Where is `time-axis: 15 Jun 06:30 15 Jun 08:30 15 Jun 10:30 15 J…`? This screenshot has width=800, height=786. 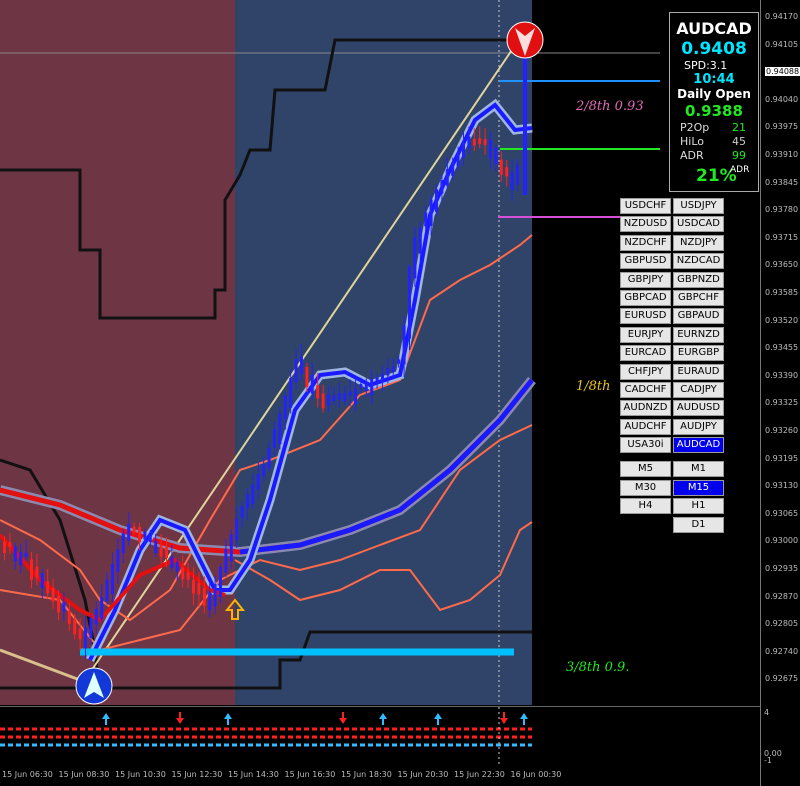
time-axis: 15 Jun 06:30 15 Jun 08:30 15 Jun 10:30 15 J… is located at coordinates (380, 775).